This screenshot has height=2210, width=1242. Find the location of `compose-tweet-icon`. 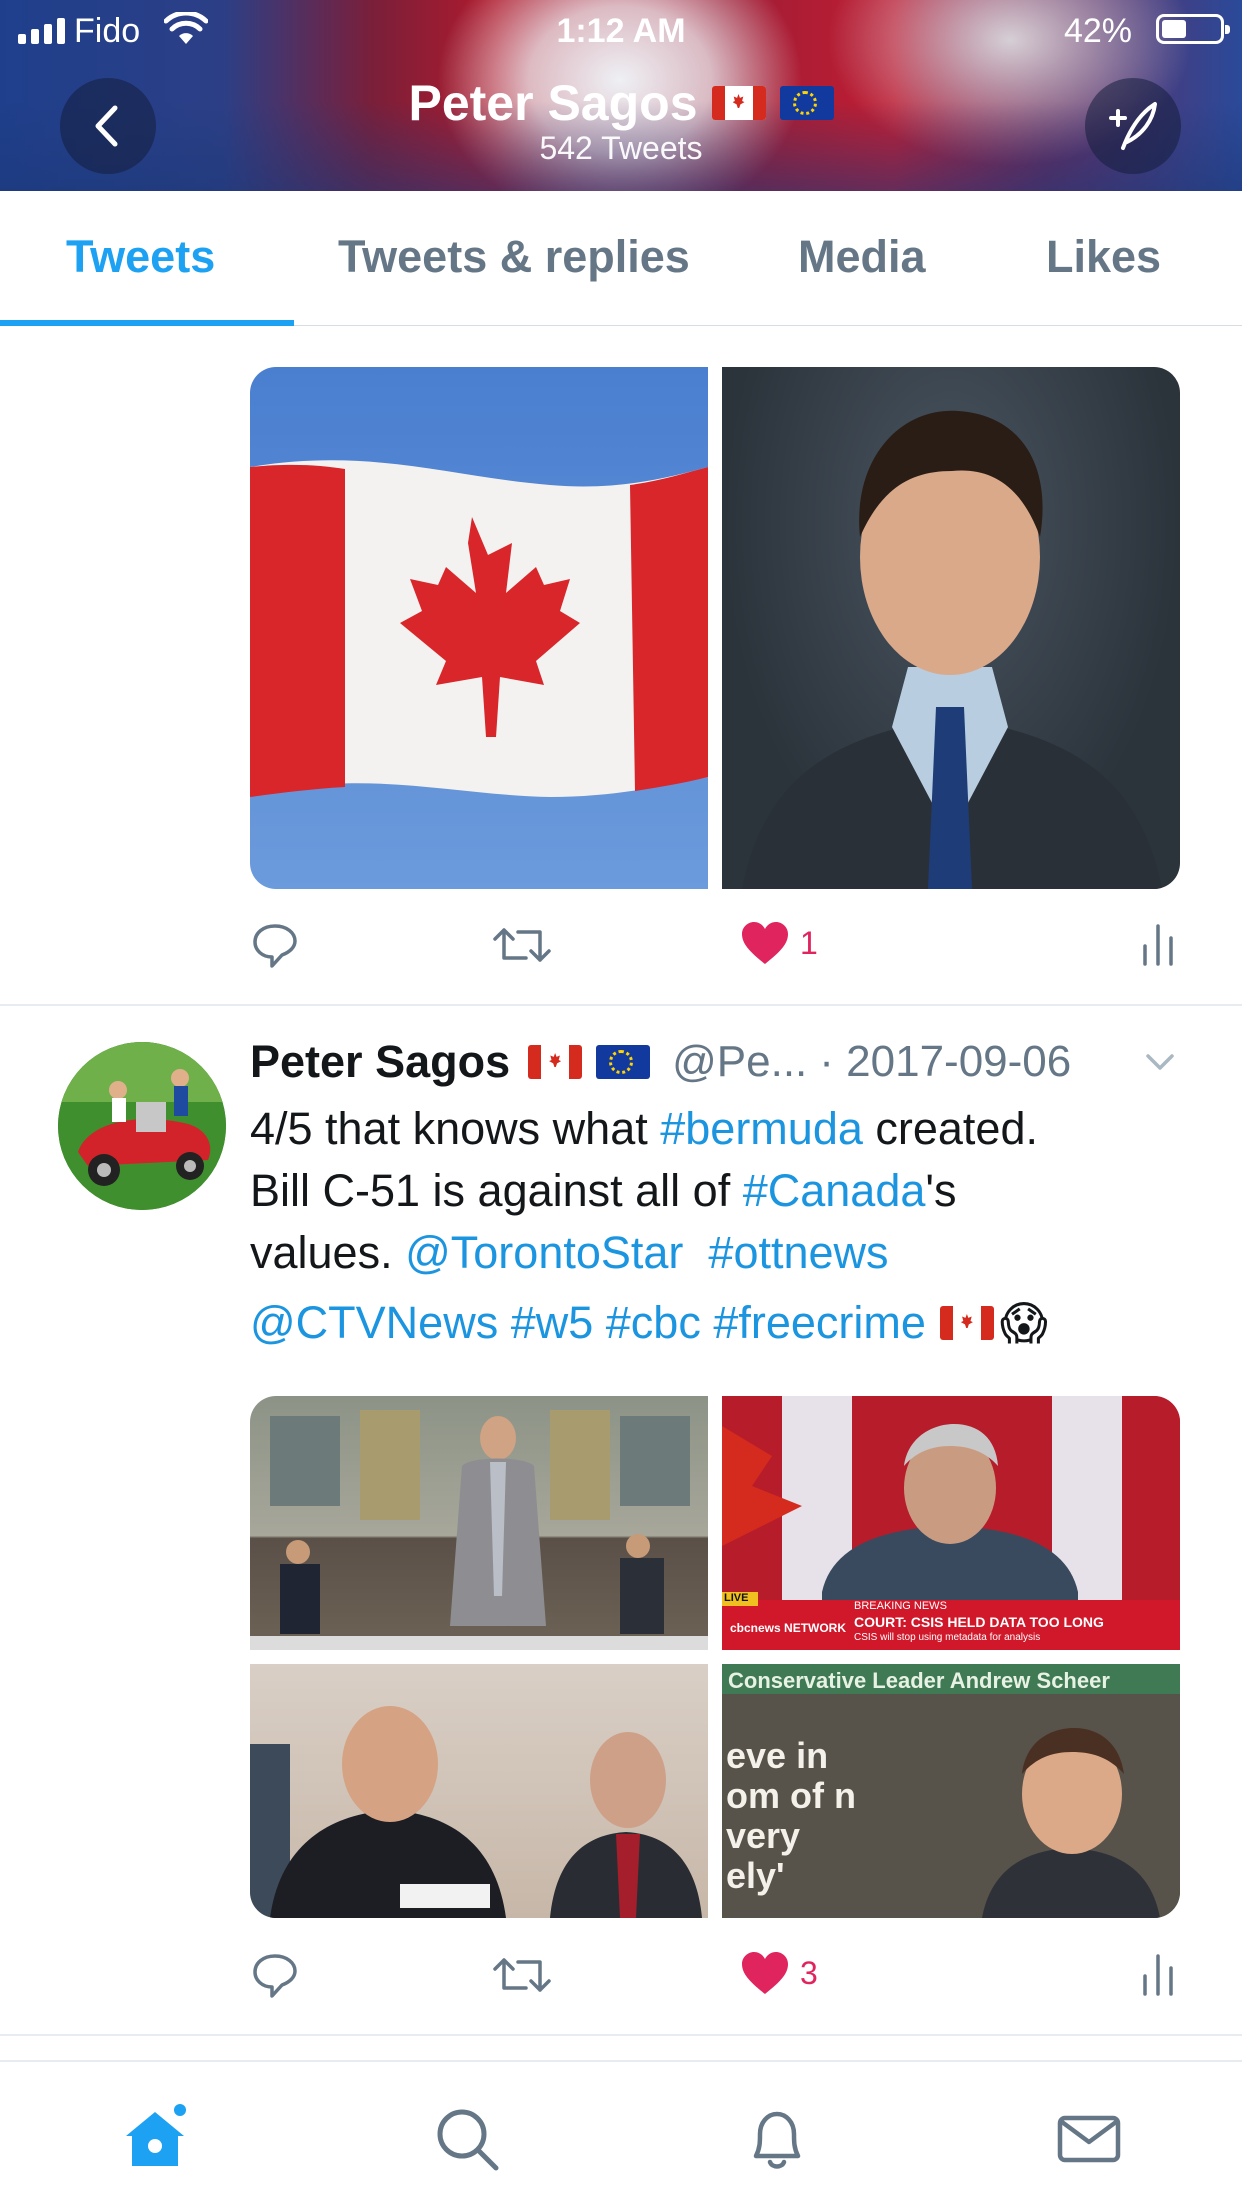

compose-tweet-icon is located at coordinates (1133, 126).